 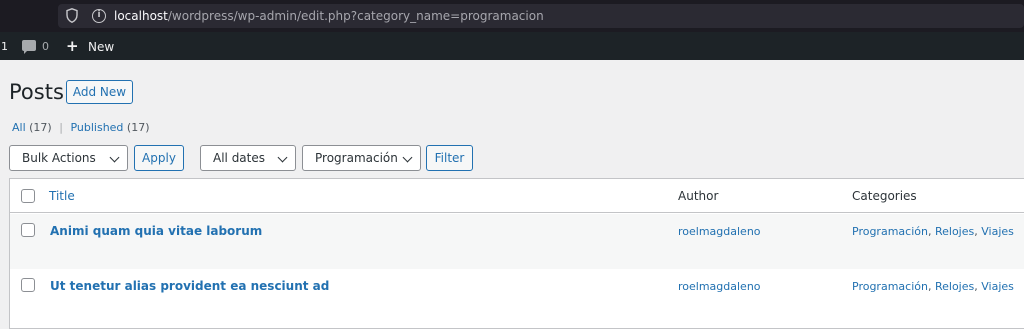 What do you see at coordinates (156, 231) in the screenshot?
I see `post-title-link: Animi quam quia vitae laborum` at bounding box center [156, 231].